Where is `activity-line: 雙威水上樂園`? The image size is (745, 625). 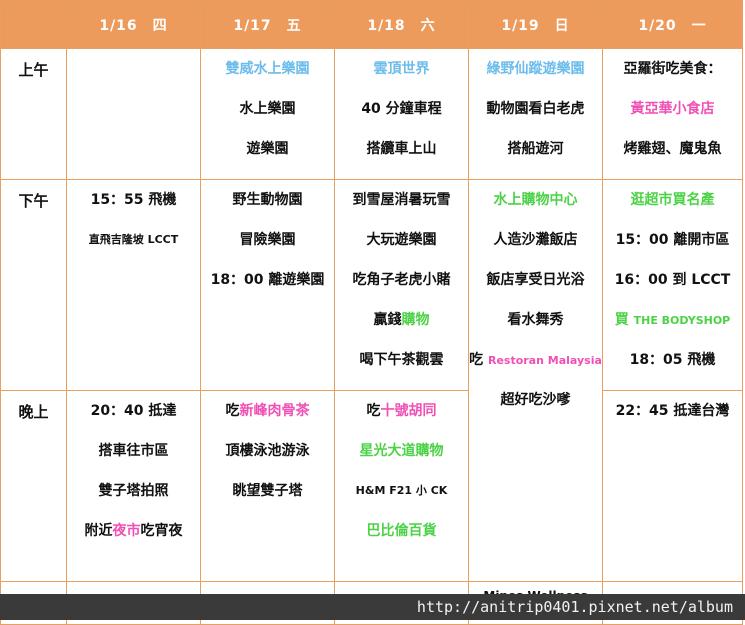 activity-line: 雙威水上樂園 is located at coordinates (267, 69).